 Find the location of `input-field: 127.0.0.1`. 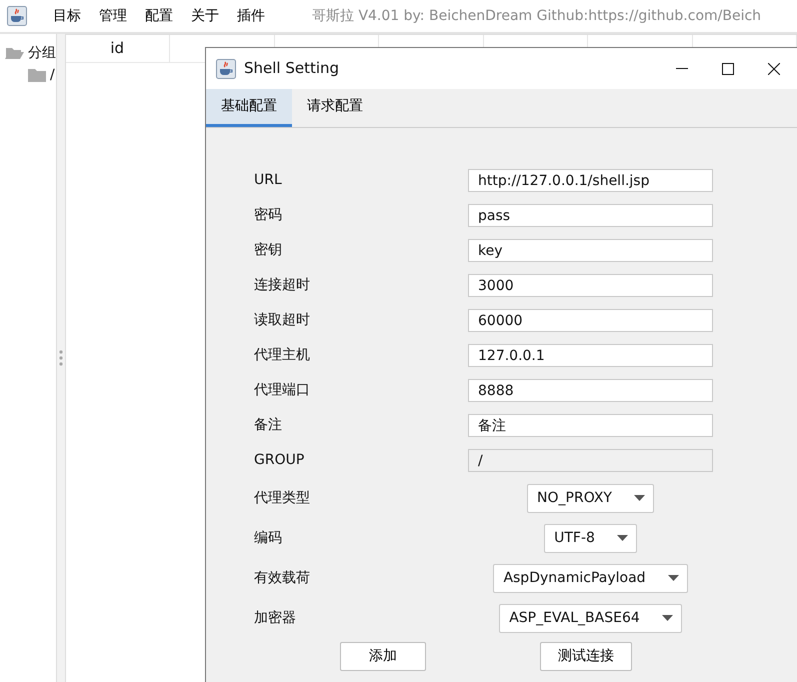

input-field: 127.0.0.1 is located at coordinates (590, 355).